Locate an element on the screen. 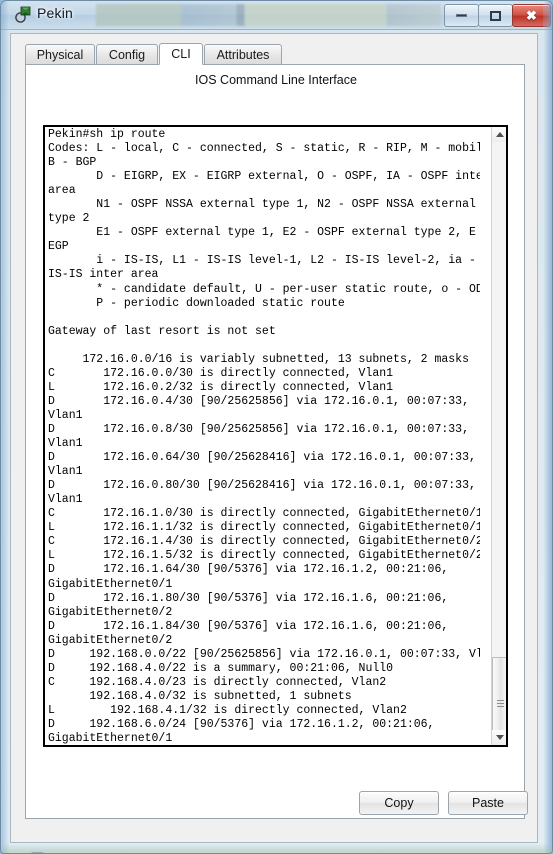 This screenshot has height=854, width=553. tab-config-label: Config is located at coordinates (127, 54).